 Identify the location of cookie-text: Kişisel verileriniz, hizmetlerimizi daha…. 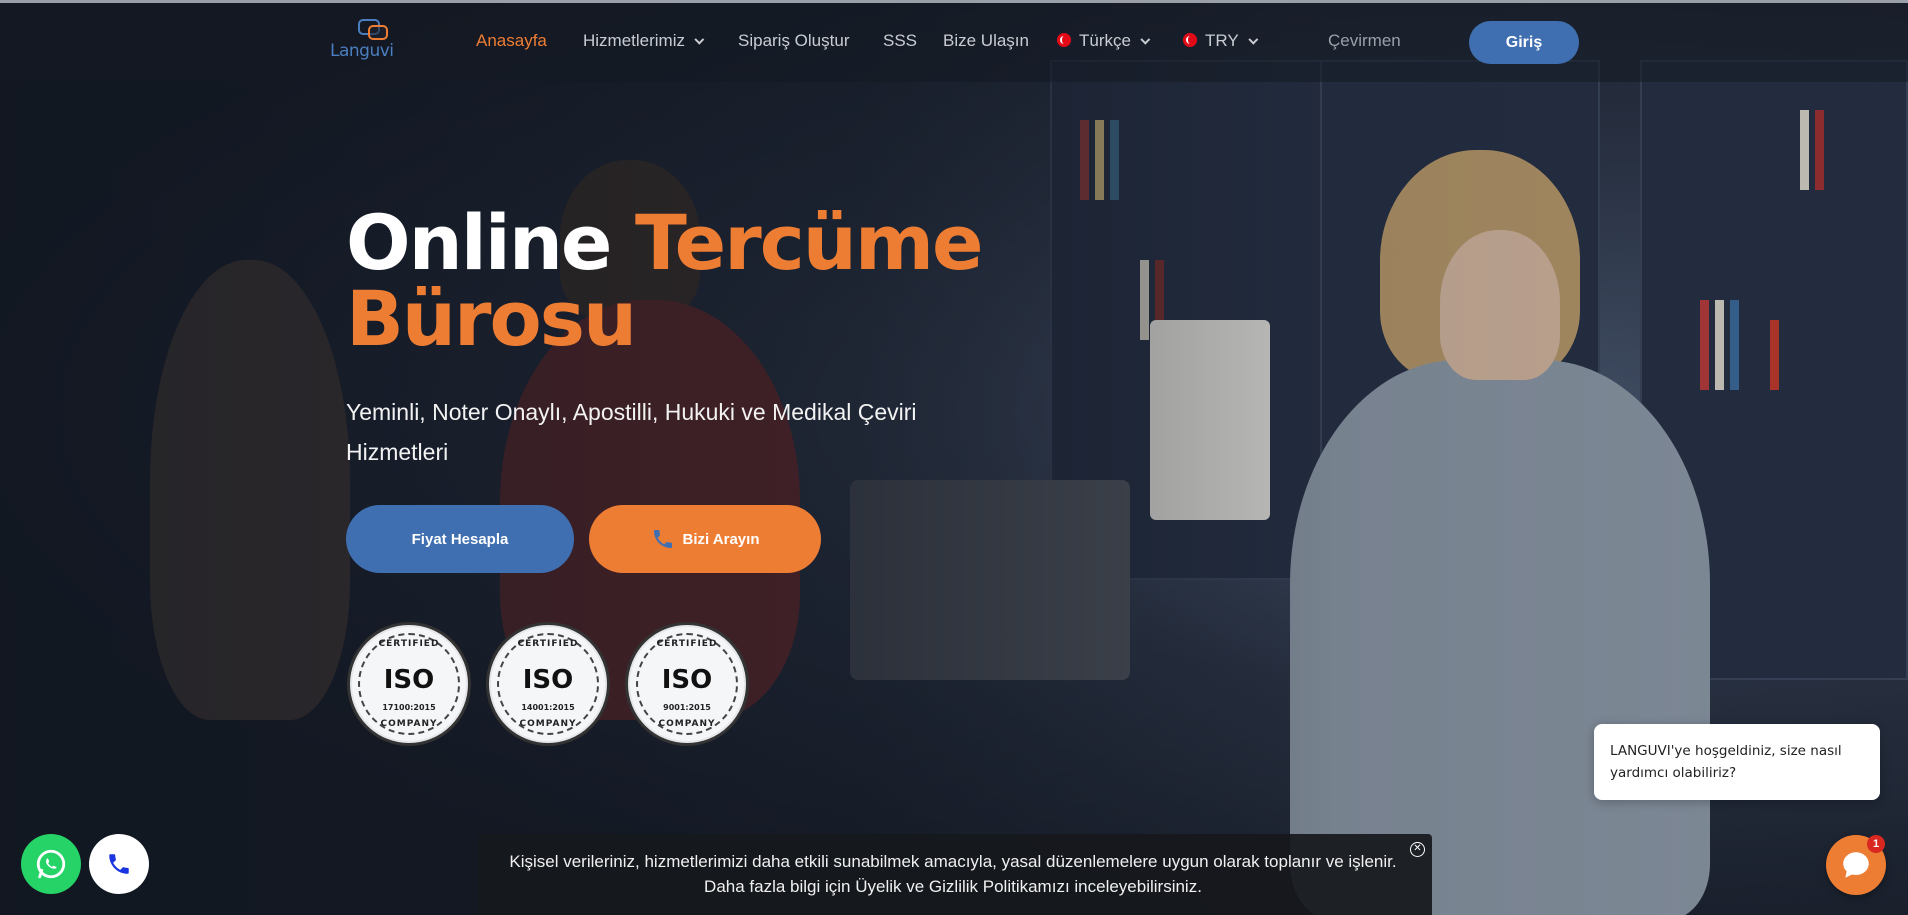
(953, 874).